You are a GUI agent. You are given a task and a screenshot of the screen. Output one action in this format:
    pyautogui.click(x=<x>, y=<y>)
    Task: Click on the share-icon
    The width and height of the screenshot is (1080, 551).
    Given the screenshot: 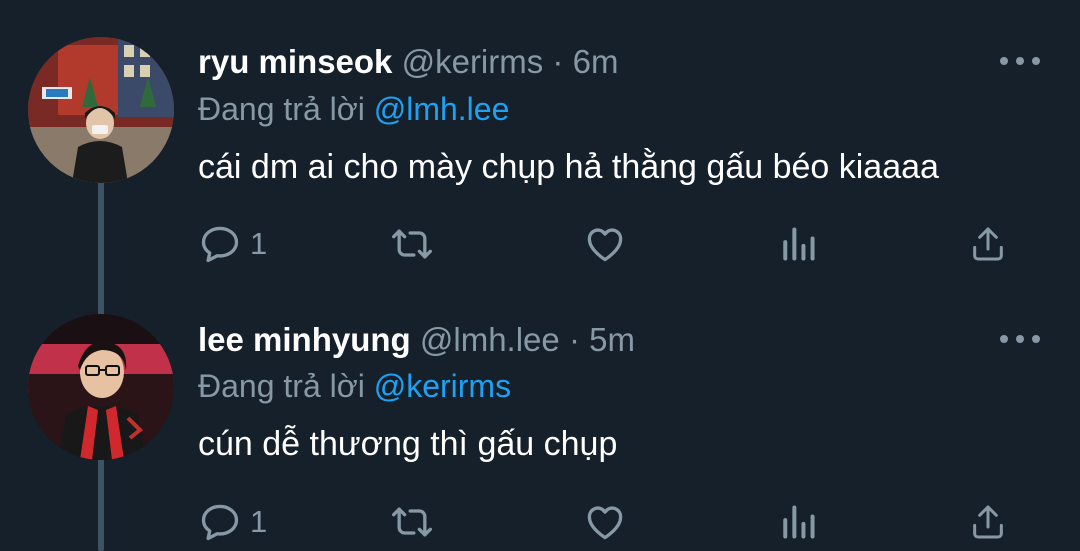 What is the action you would take?
    pyautogui.click(x=988, y=522)
    